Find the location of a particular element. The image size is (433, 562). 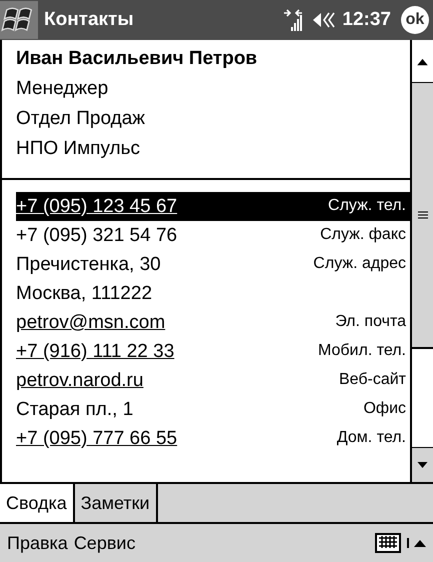

field-value: +7 (095) 321 54 76 is located at coordinates (97, 236).